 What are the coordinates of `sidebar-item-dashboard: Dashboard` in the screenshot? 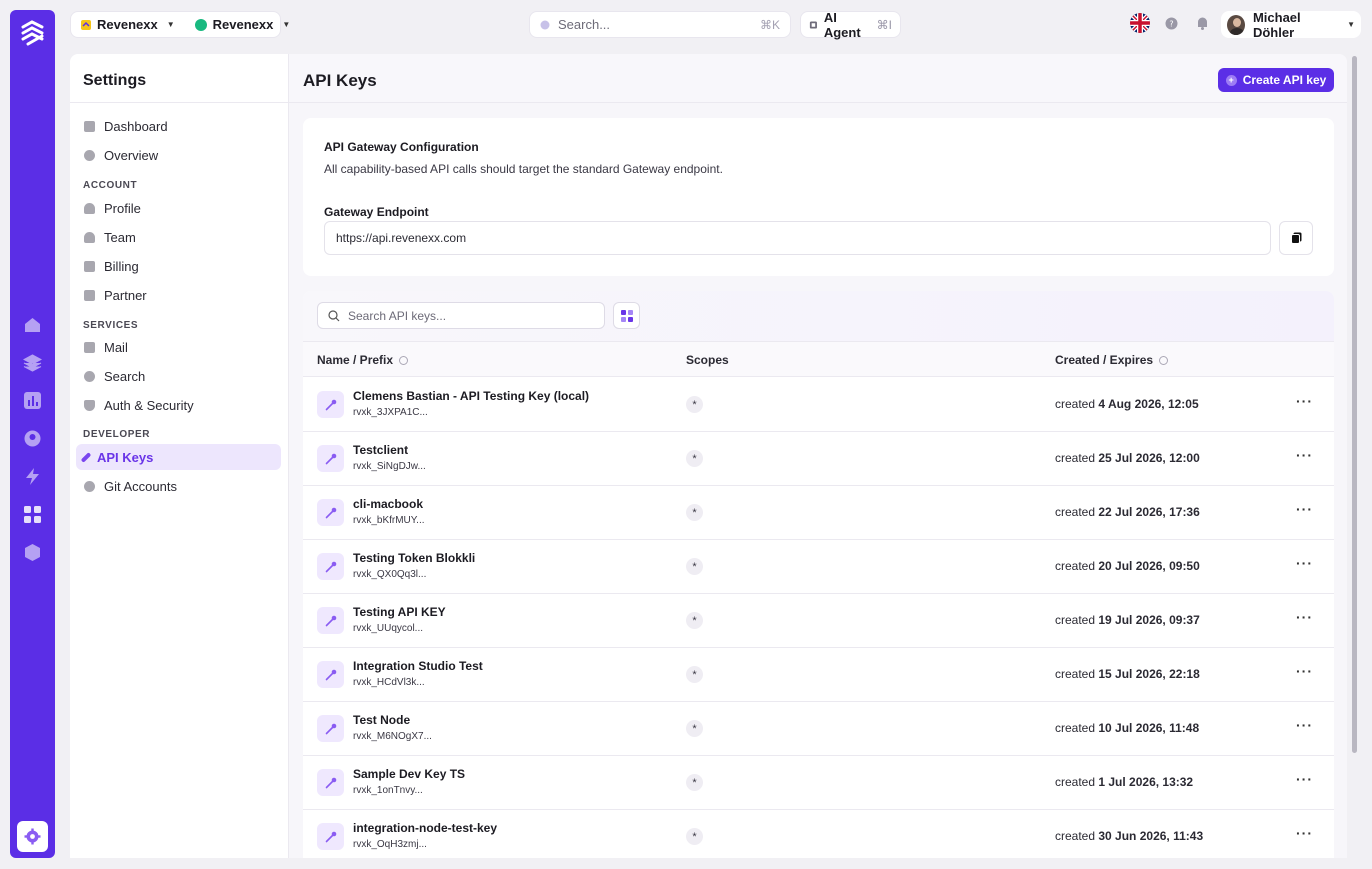 It's located at (178, 126).